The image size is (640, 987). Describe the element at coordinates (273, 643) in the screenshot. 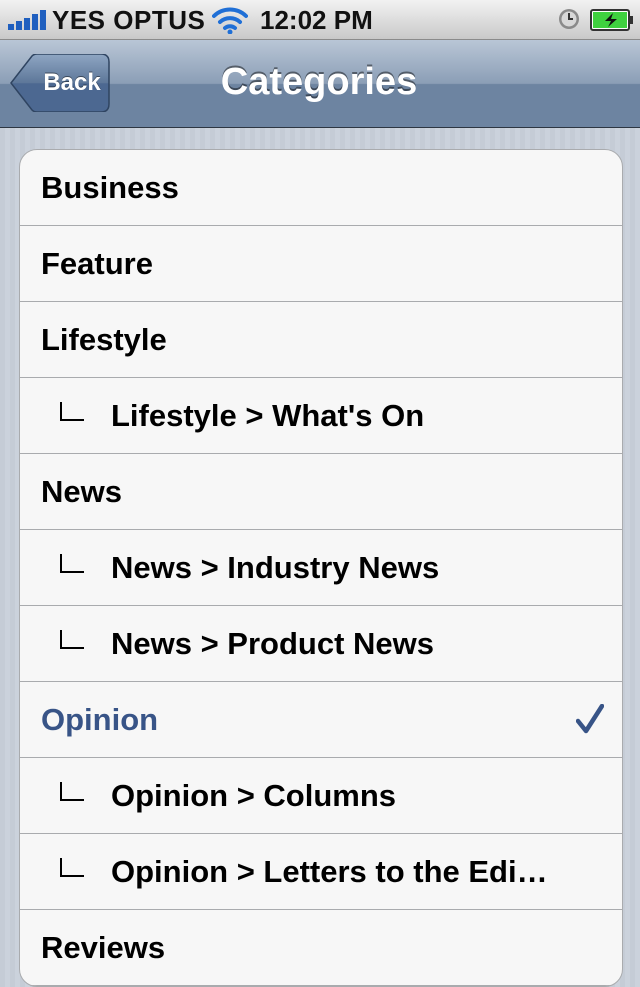

I see `category-label: News > Product News` at that location.